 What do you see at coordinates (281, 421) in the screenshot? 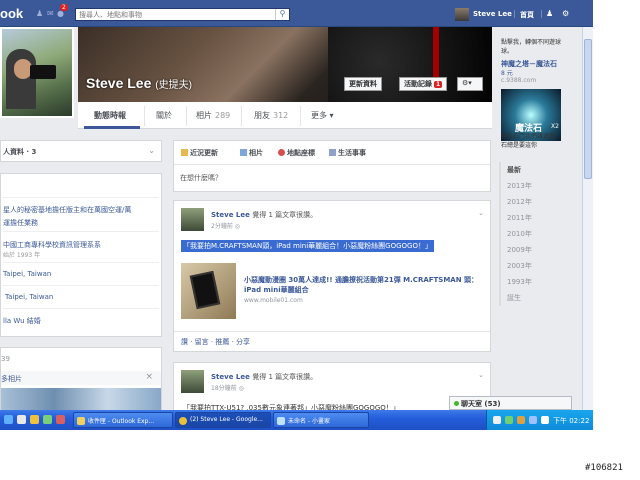
I see `paint-icon` at bounding box center [281, 421].